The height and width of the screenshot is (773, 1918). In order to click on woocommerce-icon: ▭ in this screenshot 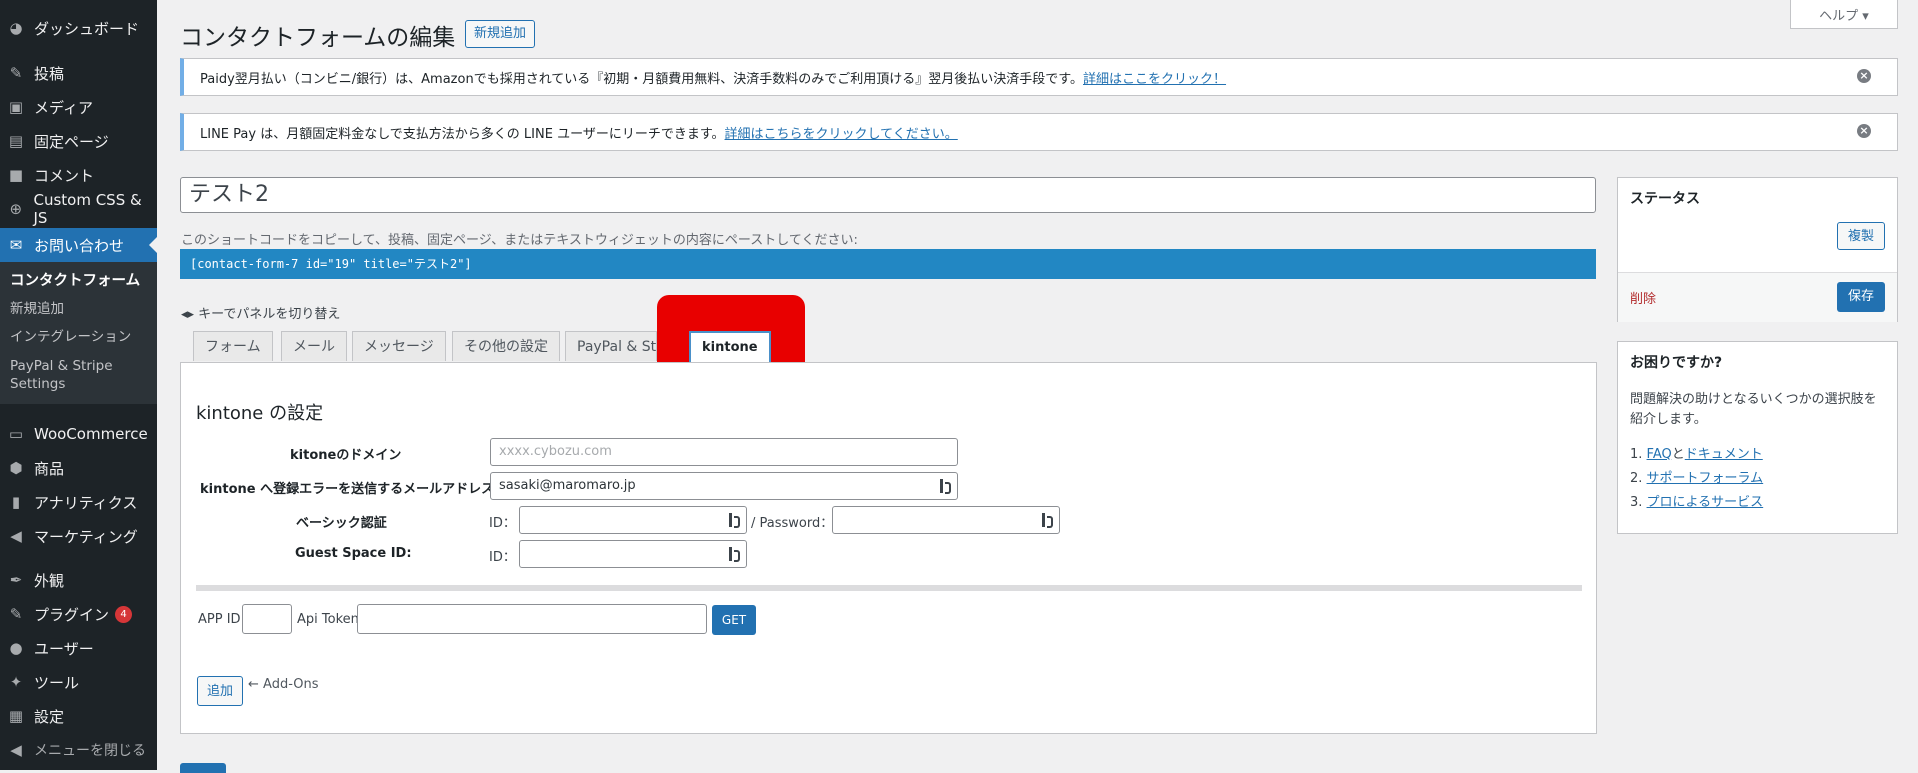, I will do `click(16, 434)`.